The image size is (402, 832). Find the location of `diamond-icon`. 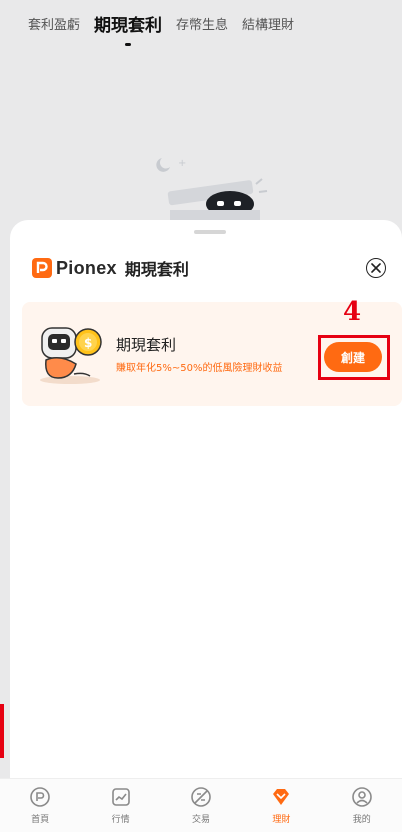

diamond-icon is located at coordinates (281, 797).